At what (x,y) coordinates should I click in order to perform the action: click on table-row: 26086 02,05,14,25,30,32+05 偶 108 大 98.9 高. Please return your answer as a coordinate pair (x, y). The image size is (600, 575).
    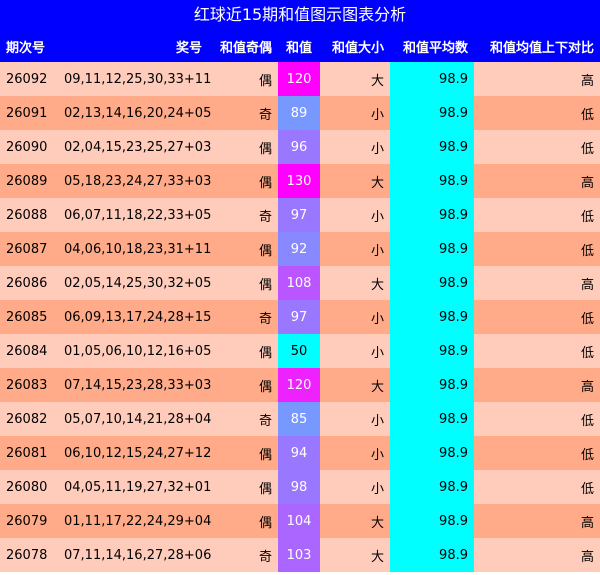
    Looking at the image, I should click on (300, 283).